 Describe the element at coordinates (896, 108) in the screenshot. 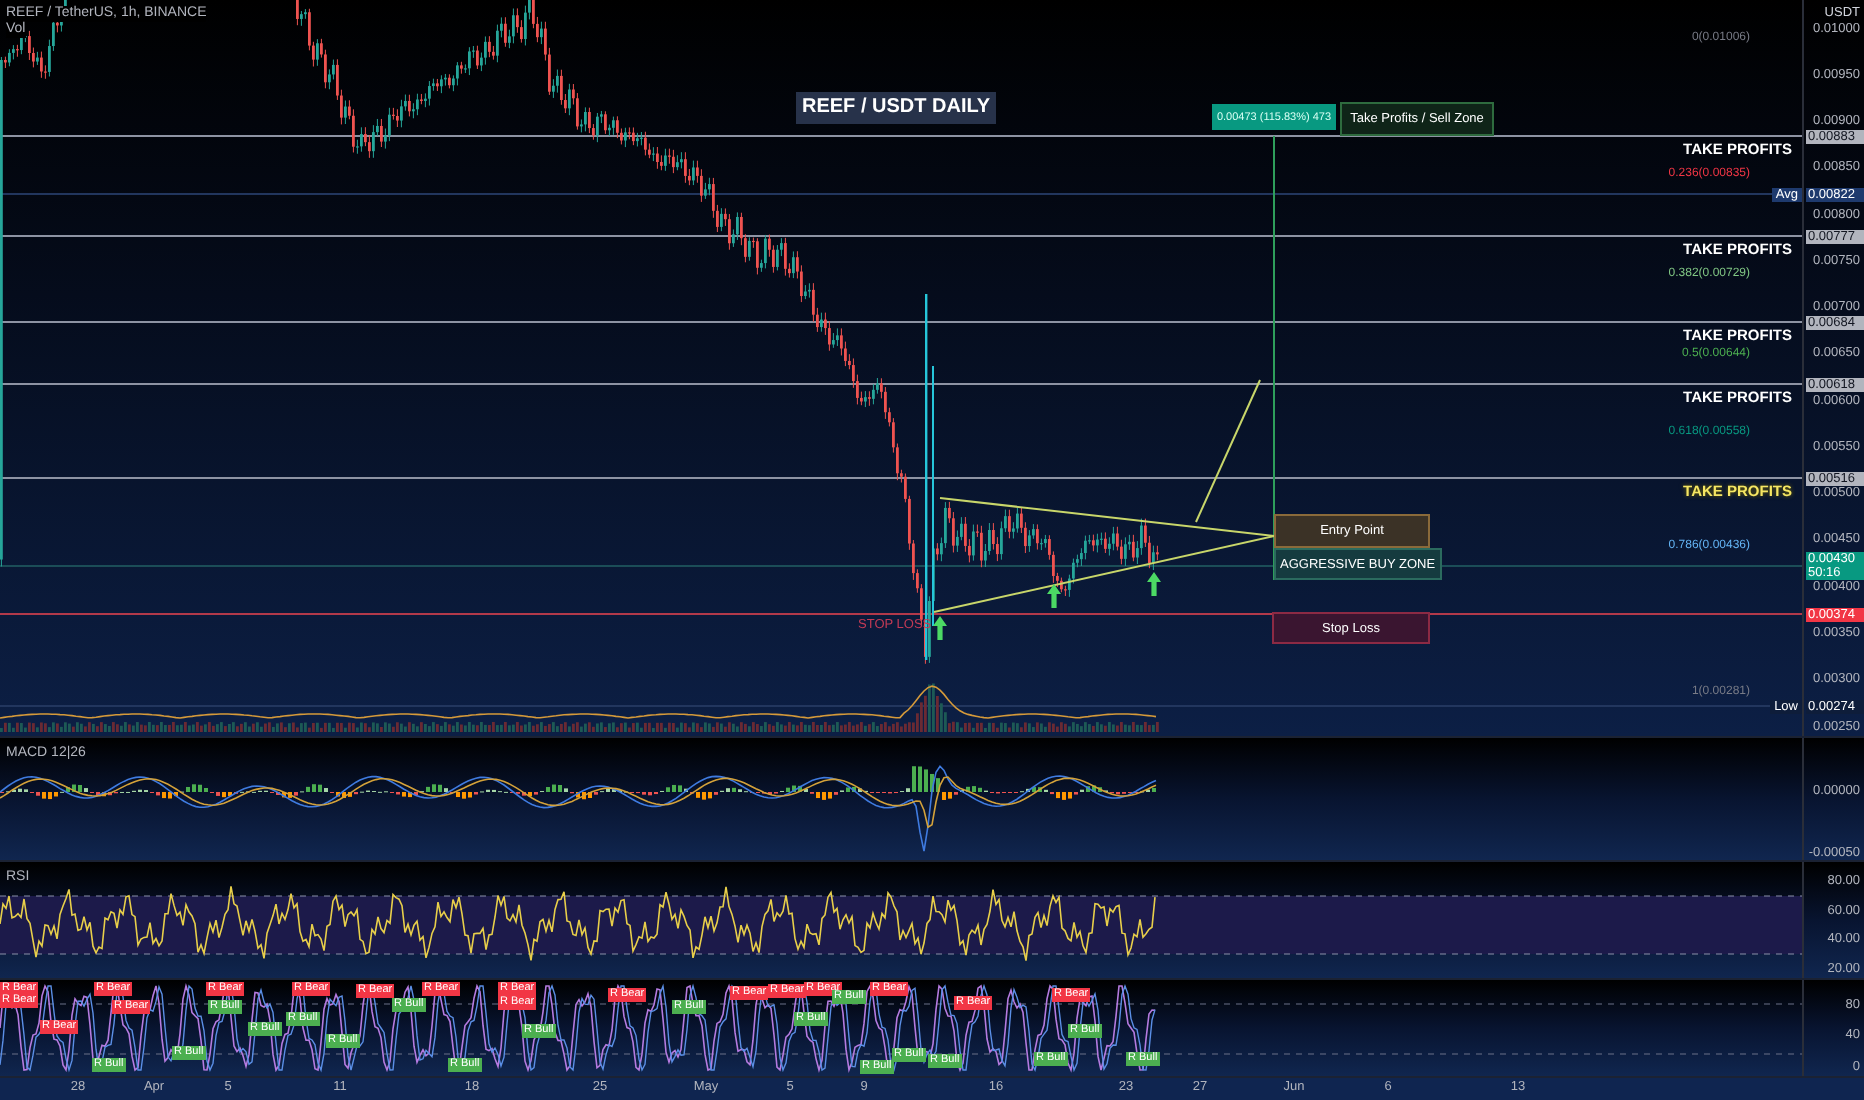

I see `chart-title: REEF / USDT DAILY` at that location.